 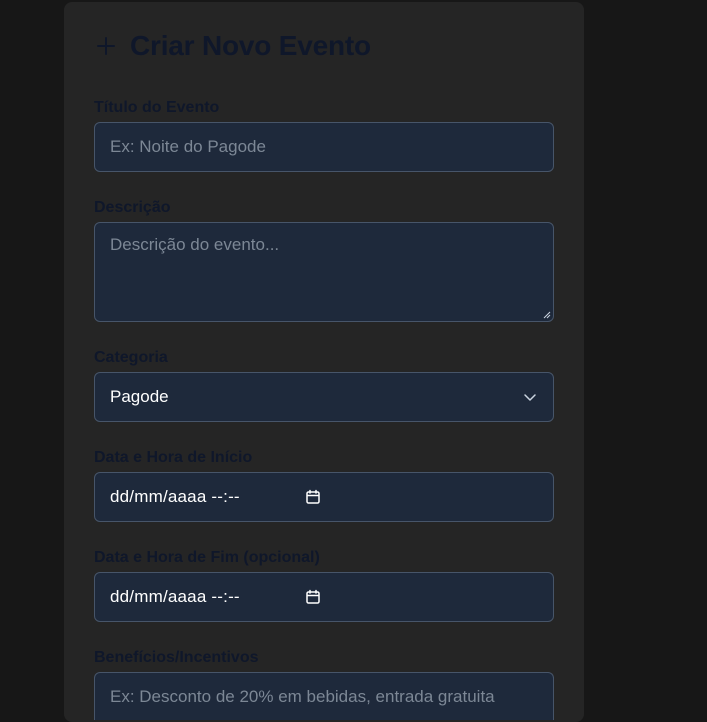 I want to click on event-title-placeholder: Ex: Noite do Pagode, so click(x=188, y=146).